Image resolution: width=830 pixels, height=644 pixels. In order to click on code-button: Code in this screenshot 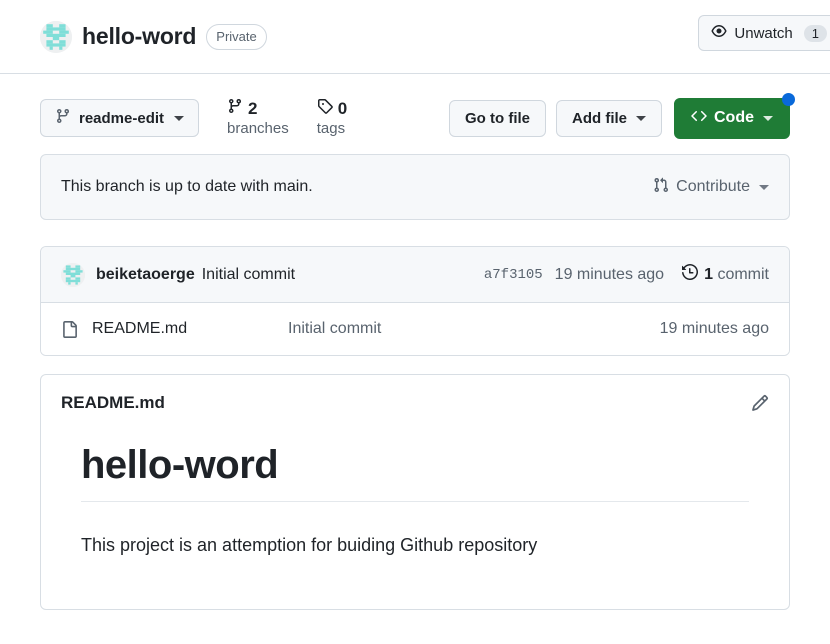, I will do `click(734, 115)`.